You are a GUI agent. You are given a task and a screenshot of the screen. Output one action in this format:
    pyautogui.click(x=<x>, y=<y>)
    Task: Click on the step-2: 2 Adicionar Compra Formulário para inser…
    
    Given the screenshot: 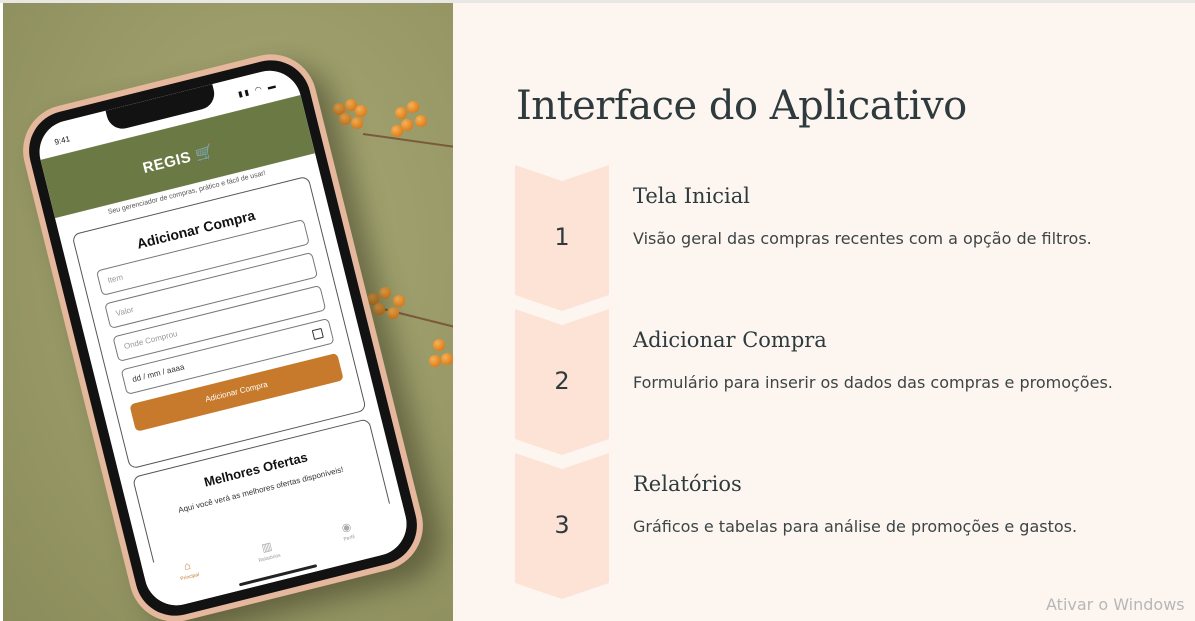 What is the action you would take?
    pyautogui.click(x=815, y=382)
    